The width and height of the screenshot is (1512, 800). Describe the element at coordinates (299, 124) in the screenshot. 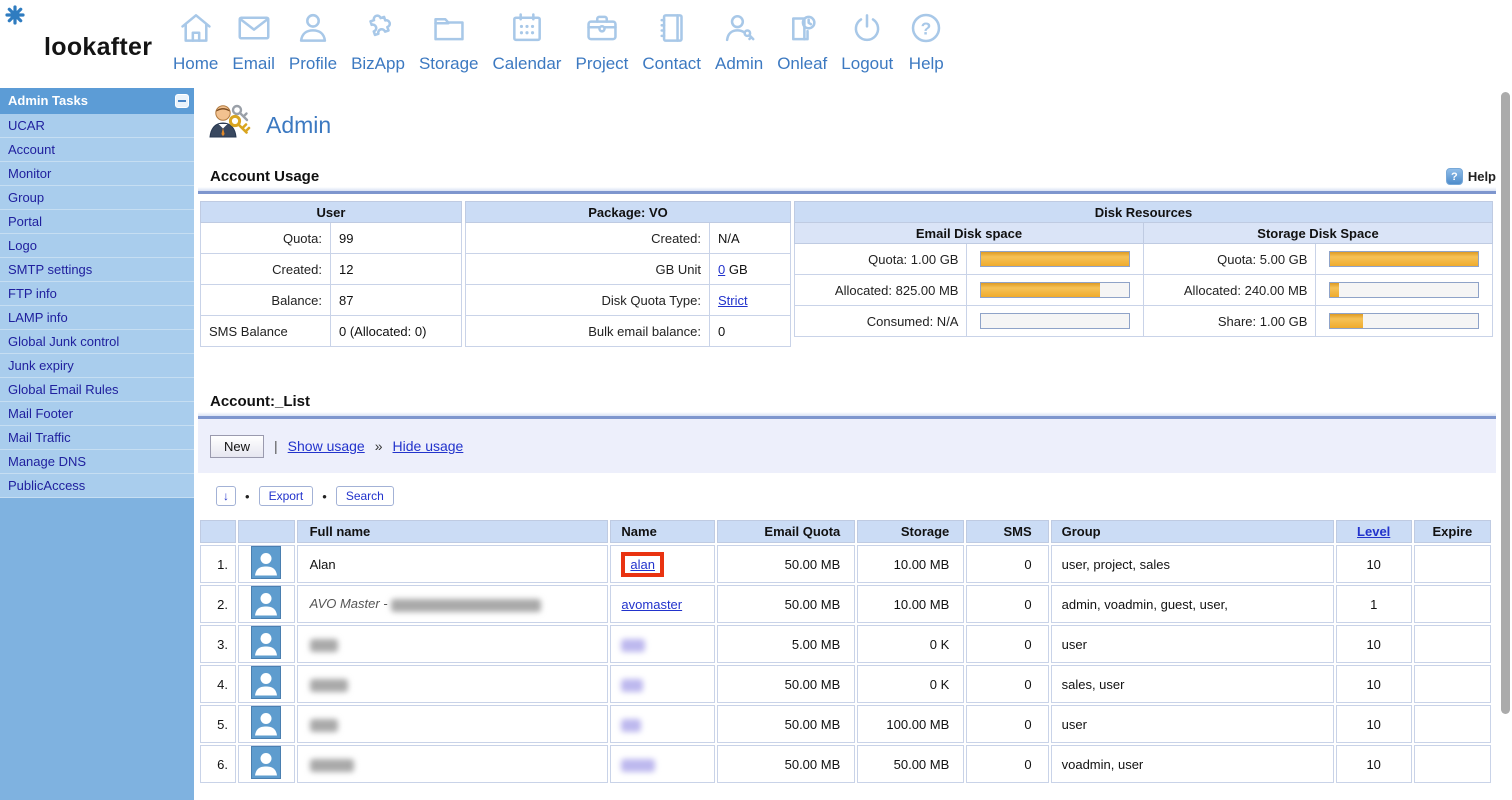

I see `page-title: Admin` at that location.